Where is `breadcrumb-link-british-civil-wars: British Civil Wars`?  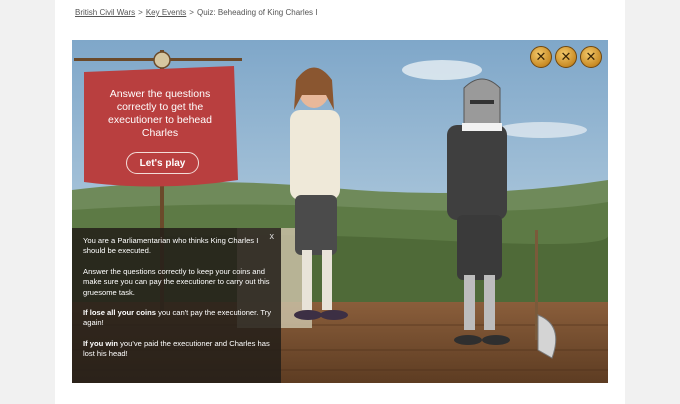 breadcrumb-link-british-civil-wars: British Civil Wars is located at coordinates (105, 12).